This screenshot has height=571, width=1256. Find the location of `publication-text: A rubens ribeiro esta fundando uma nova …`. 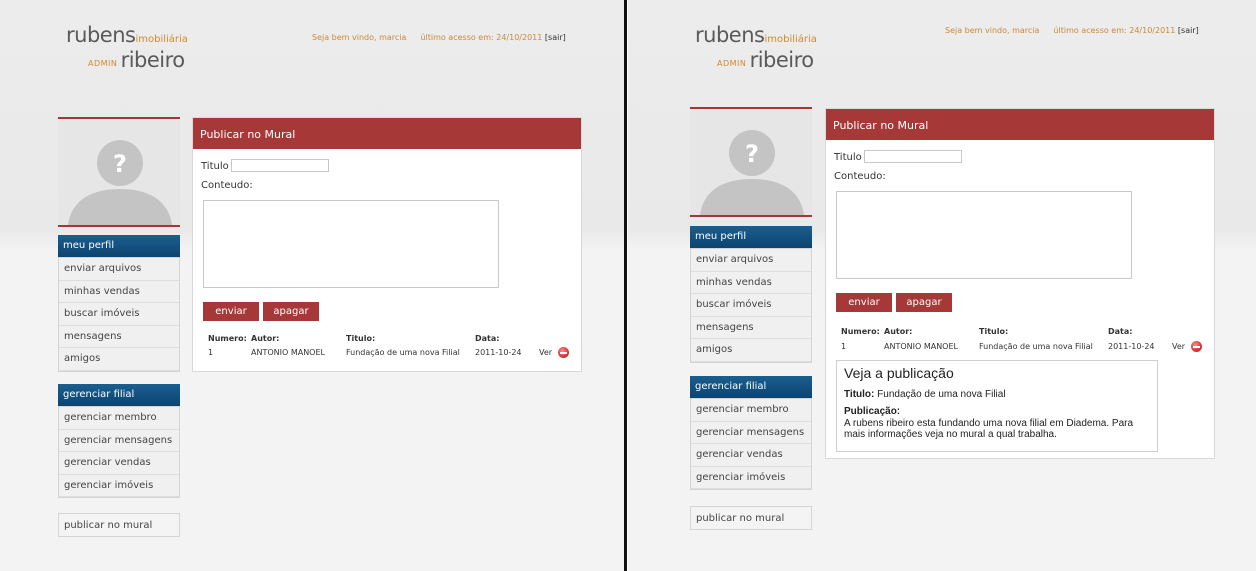

publication-text: A rubens ribeiro esta fundando uma nova … is located at coordinates (989, 429).